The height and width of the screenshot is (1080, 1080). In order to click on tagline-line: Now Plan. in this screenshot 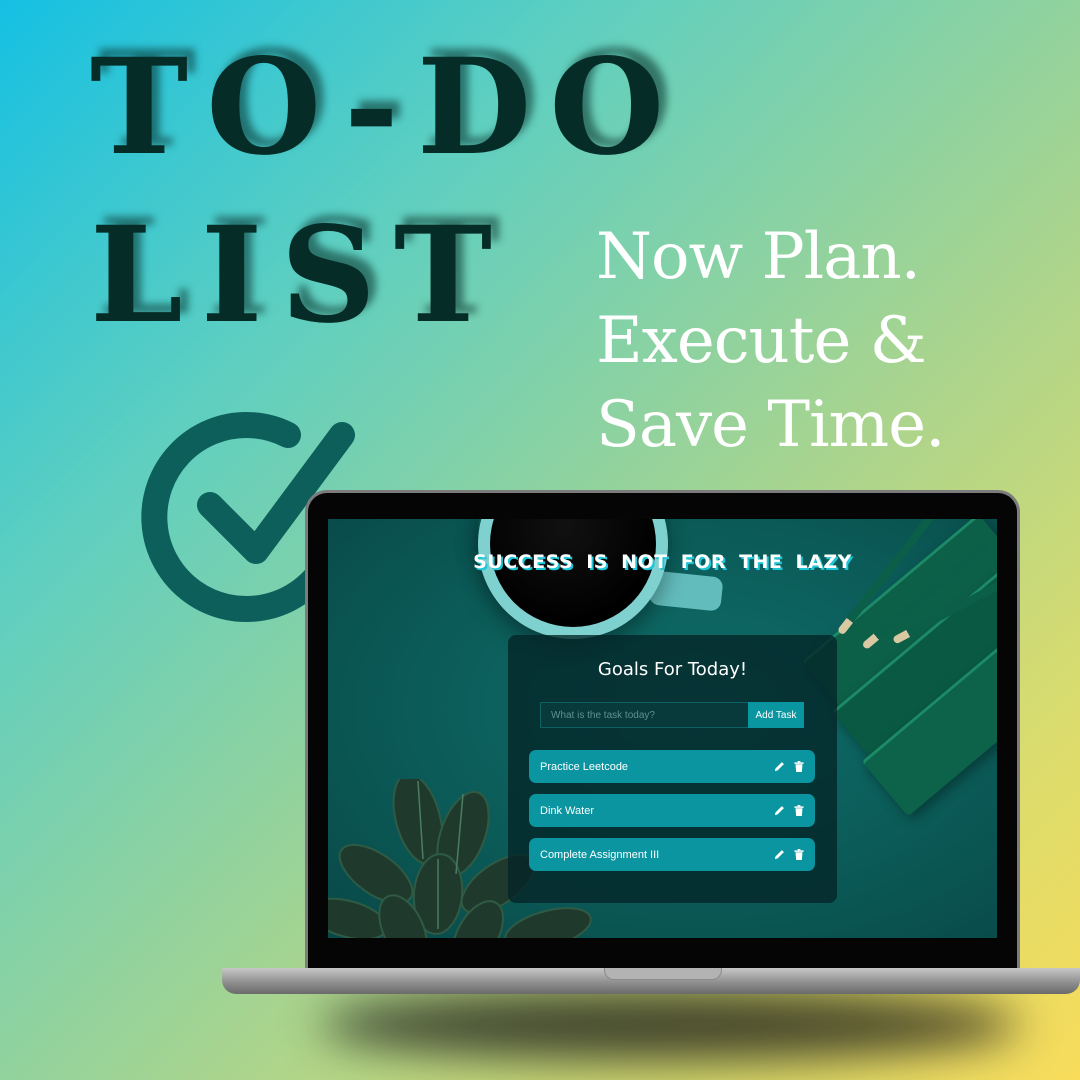, I will do `click(758, 257)`.